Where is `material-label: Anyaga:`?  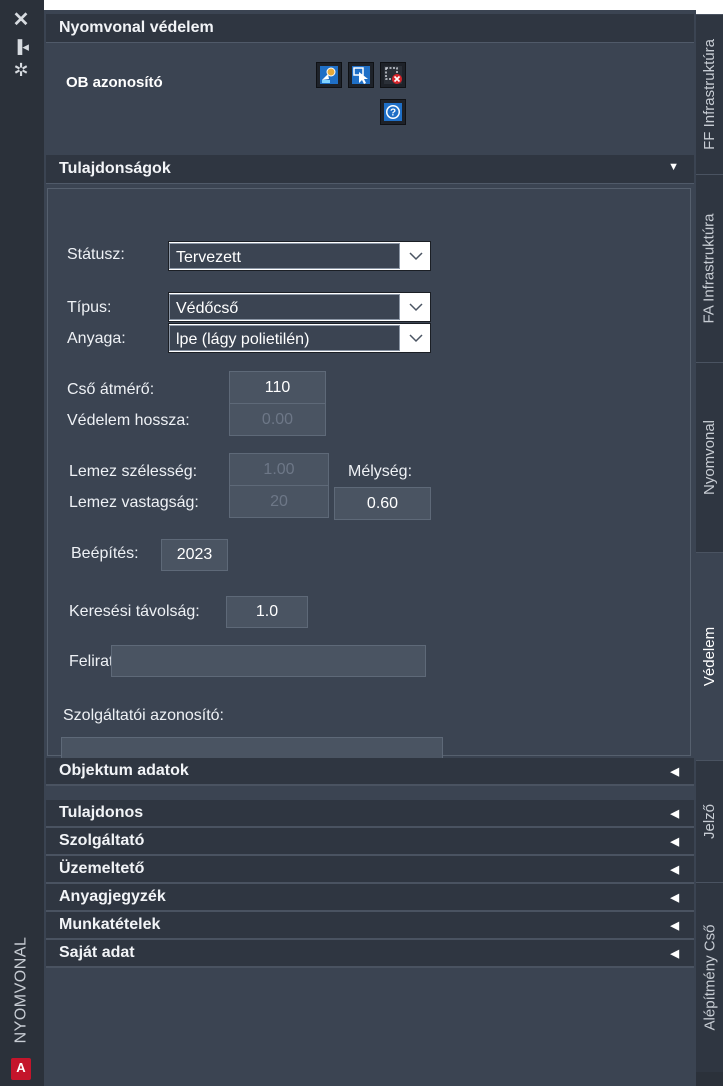
material-label: Anyaga: is located at coordinates (96, 338).